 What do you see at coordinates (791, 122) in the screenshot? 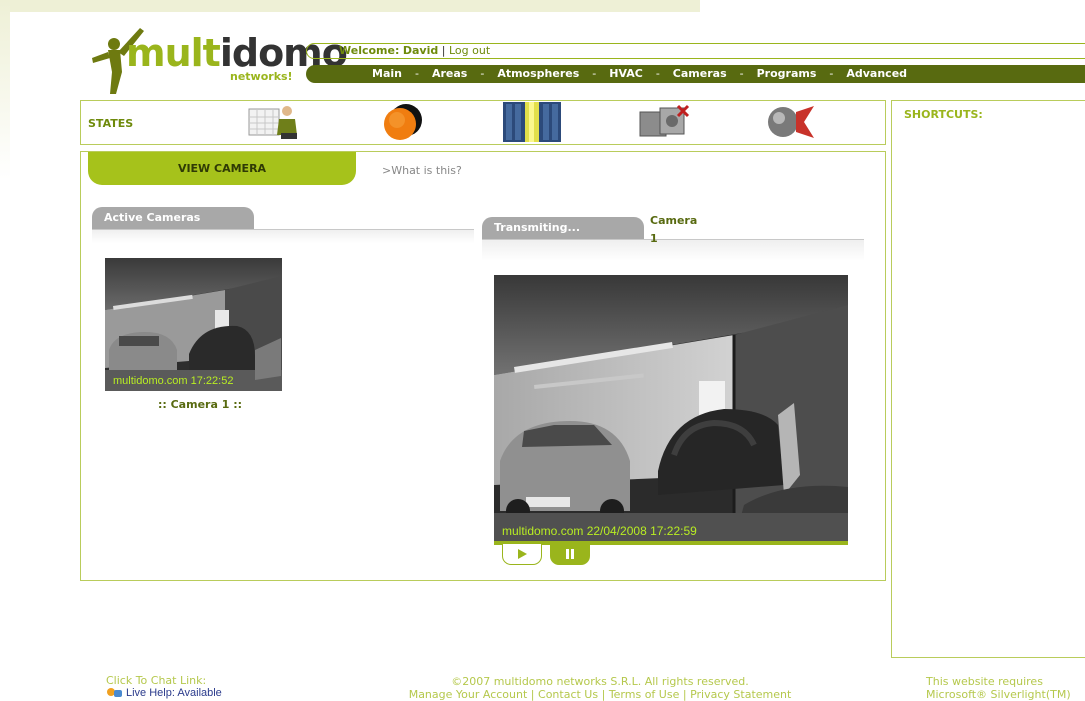
I see `camera-globe-icon` at bounding box center [791, 122].